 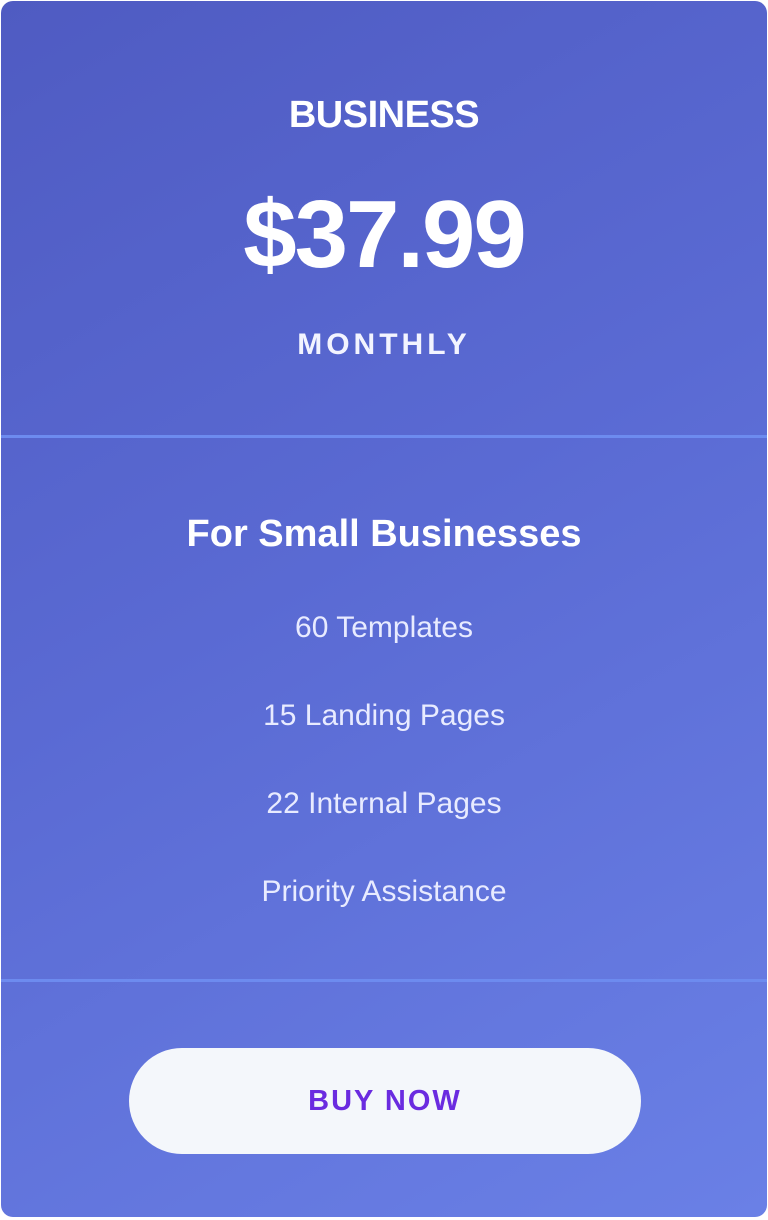 What do you see at coordinates (384, 534) in the screenshot?
I see `features-title: For Small Businesses` at bounding box center [384, 534].